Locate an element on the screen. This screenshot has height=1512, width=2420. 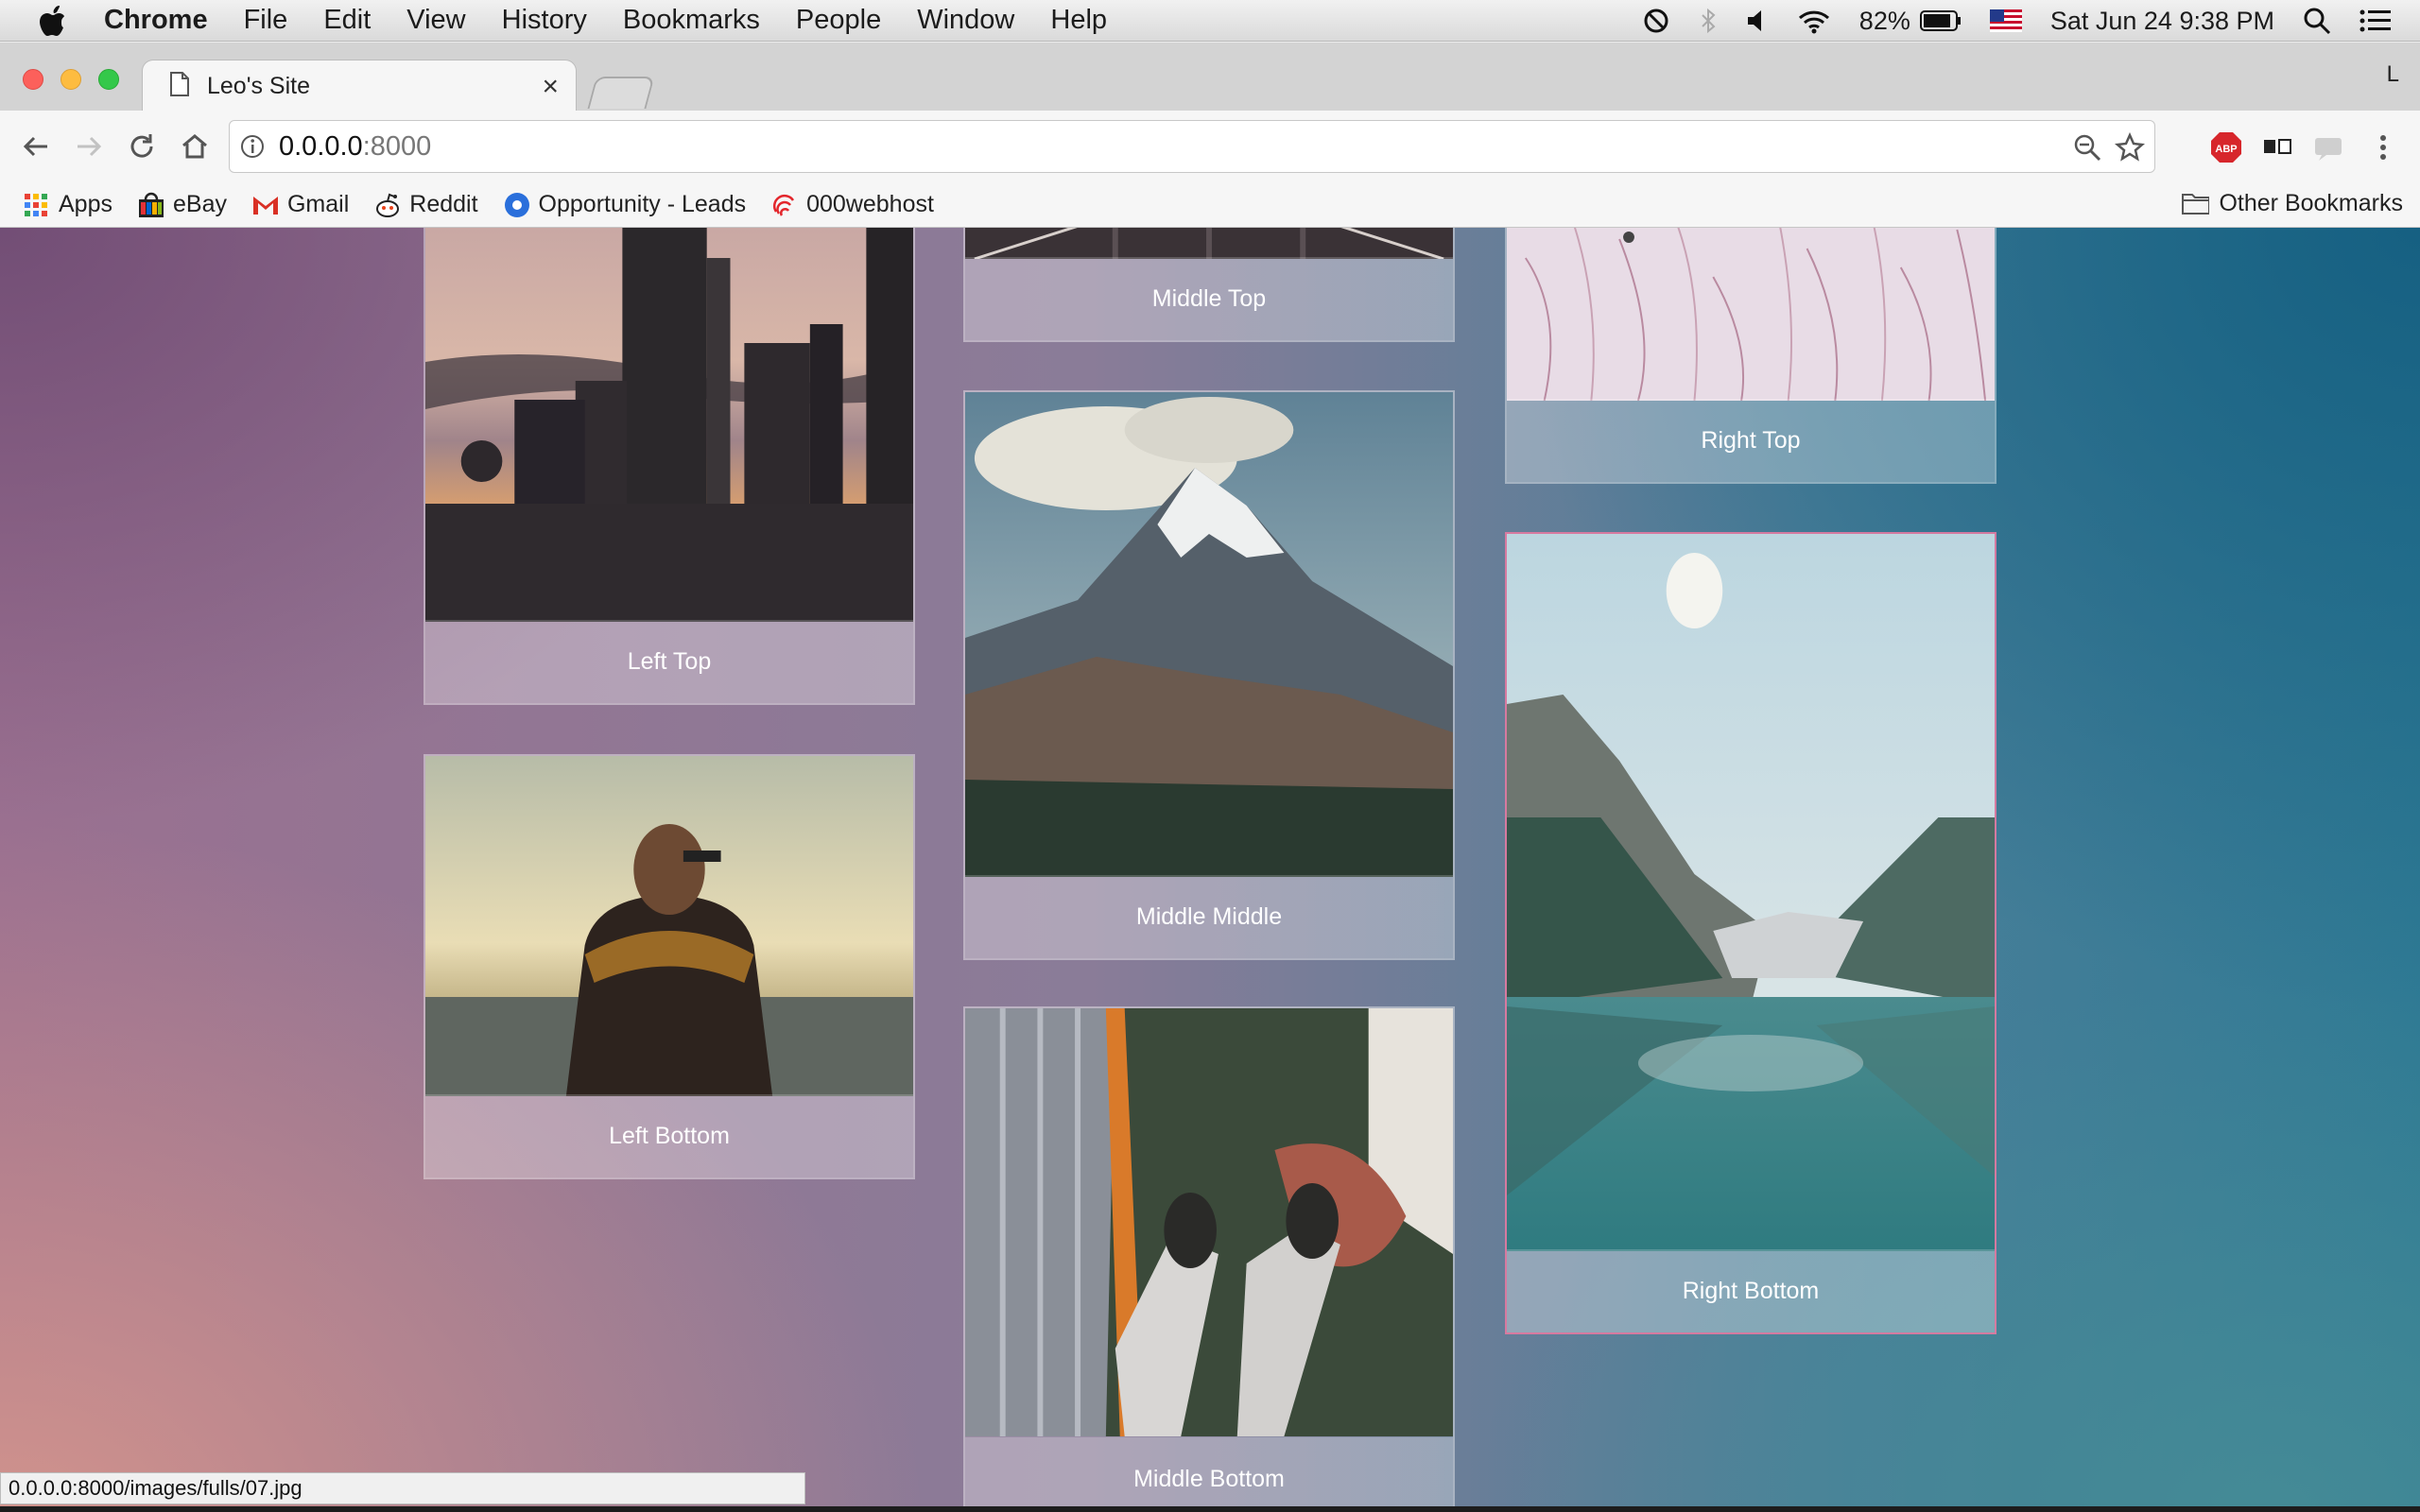
zoom-out-icon is located at coordinates (2087, 149).